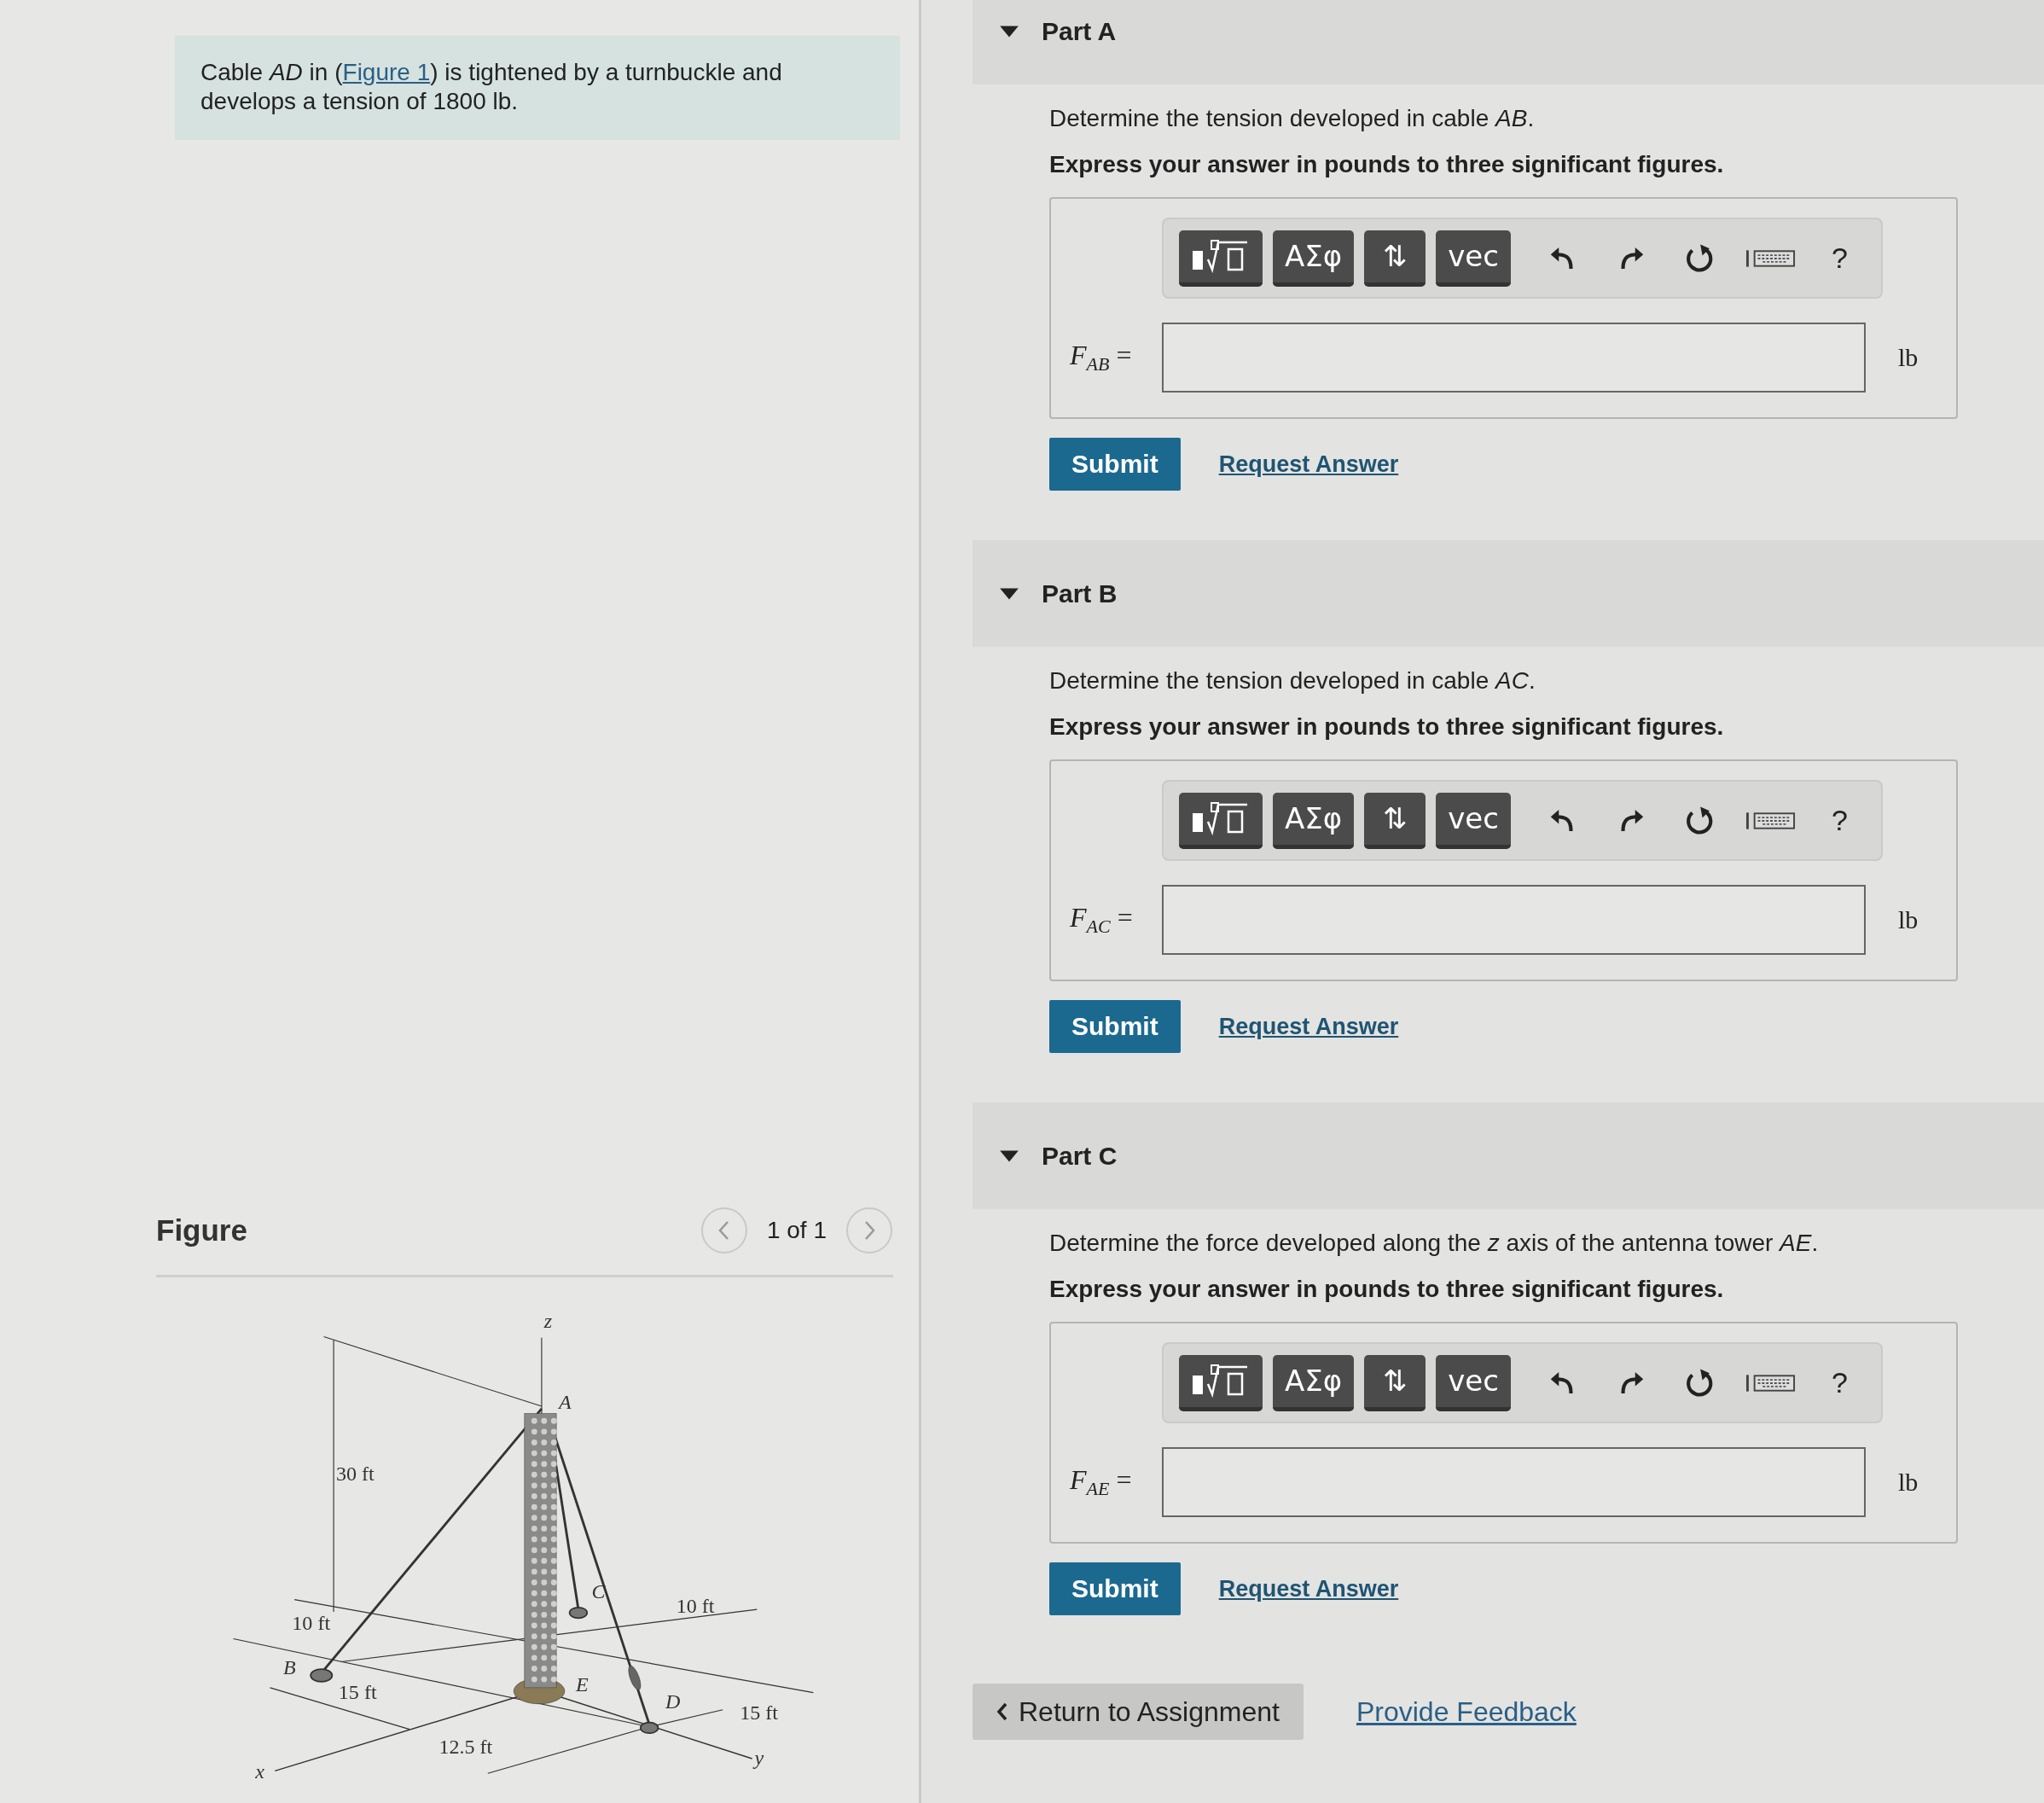 The image size is (2044, 1803). What do you see at coordinates (1080, 594) in the screenshot?
I see `part-title: Part B` at bounding box center [1080, 594].